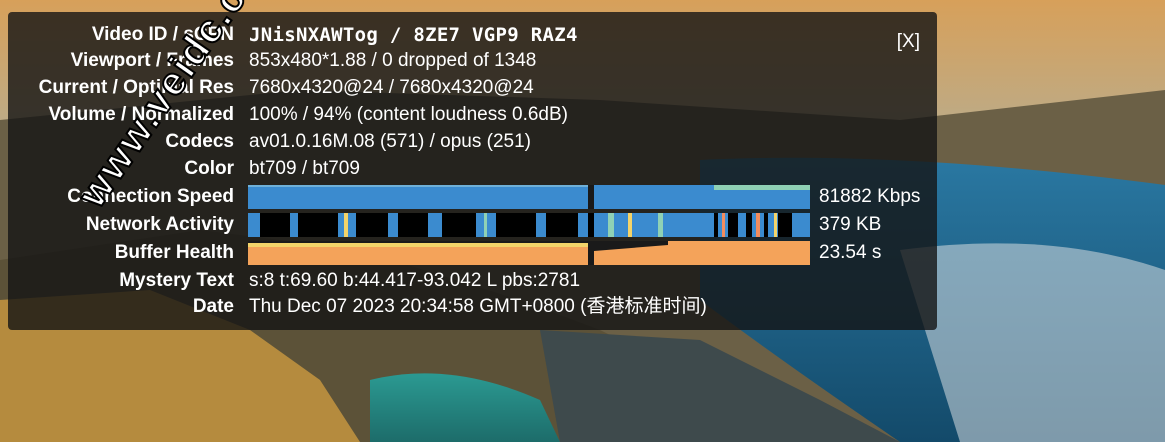 This screenshot has height=442, width=1165. What do you see at coordinates (213, 306) in the screenshot?
I see `label-date: Date` at bounding box center [213, 306].